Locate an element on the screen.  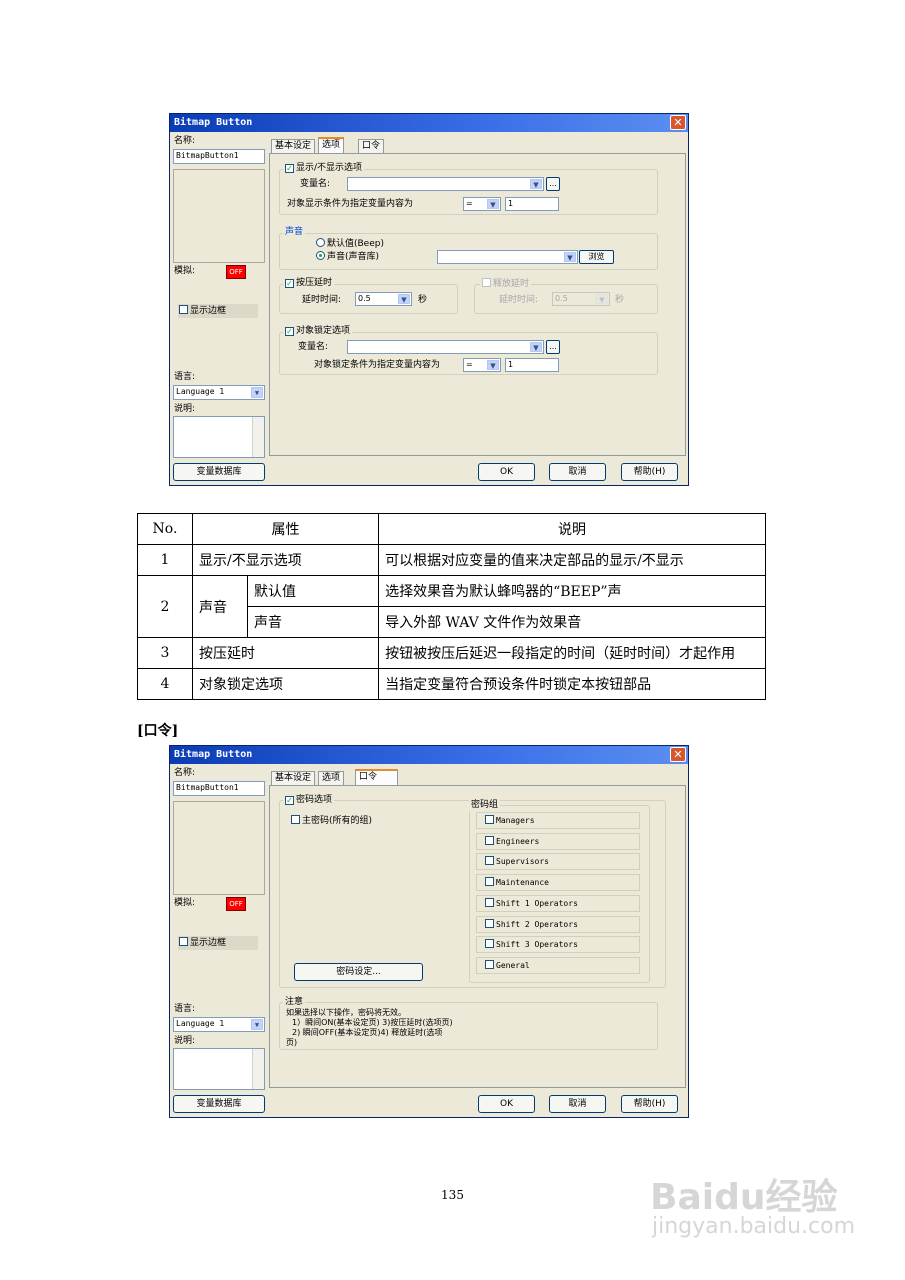
row-property: 声音 is located at coordinates (220, 606).